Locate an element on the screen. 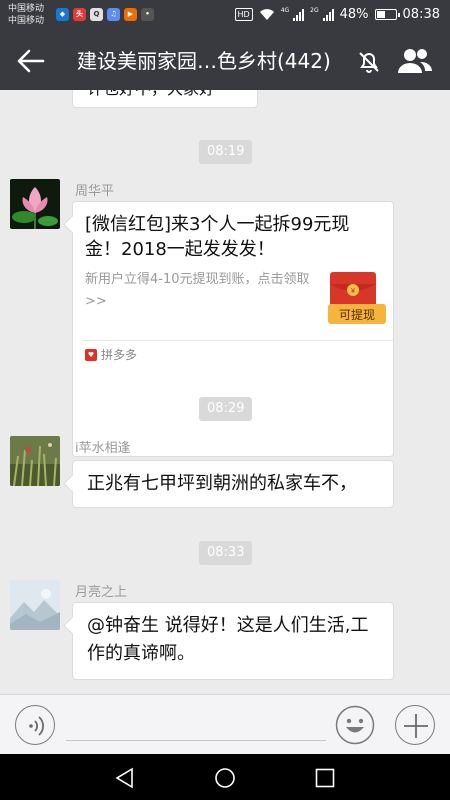 This screenshot has width=450, height=800. voice-icon is located at coordinates (36, 726).